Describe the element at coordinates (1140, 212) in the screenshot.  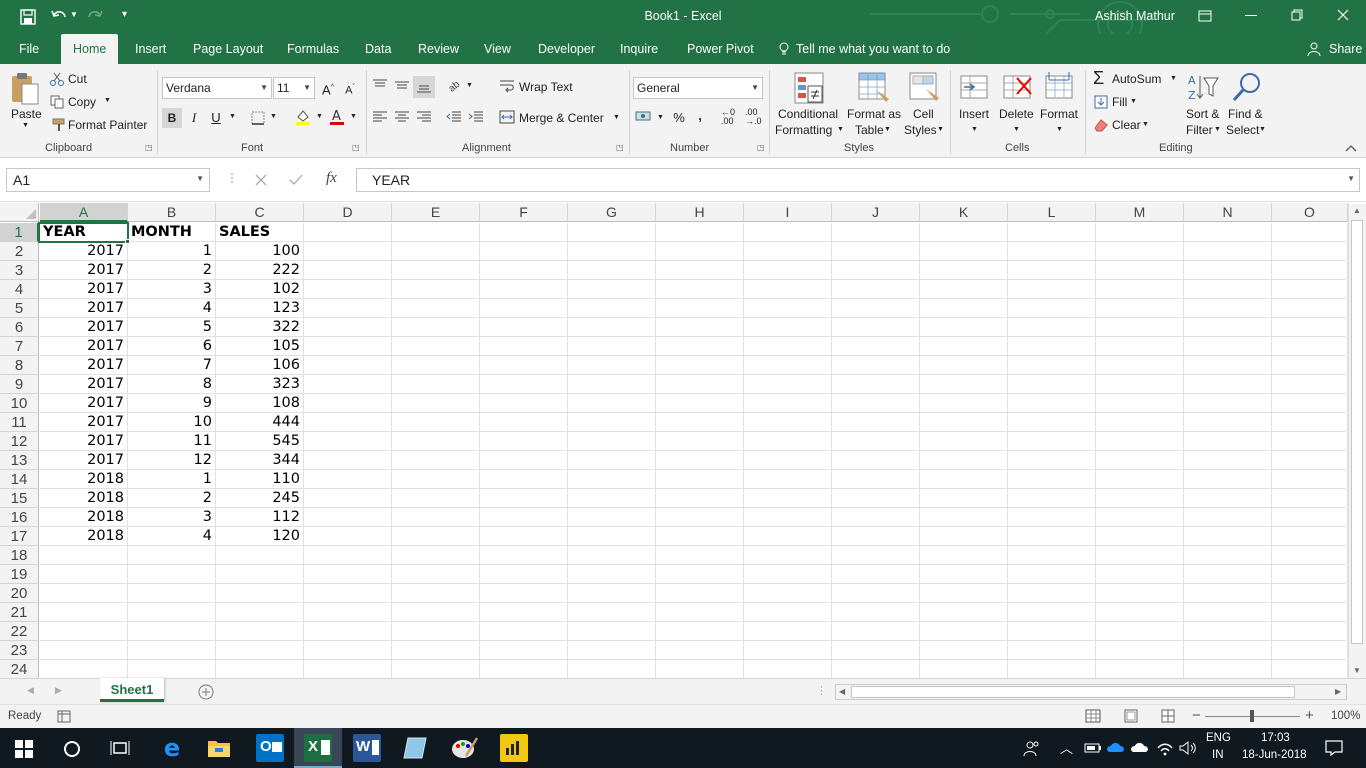
I see `column-header-M: M` at that location.